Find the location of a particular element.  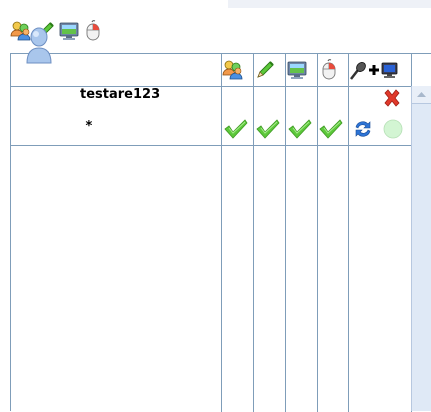

status-label: * is located at coordinates (89, 126).